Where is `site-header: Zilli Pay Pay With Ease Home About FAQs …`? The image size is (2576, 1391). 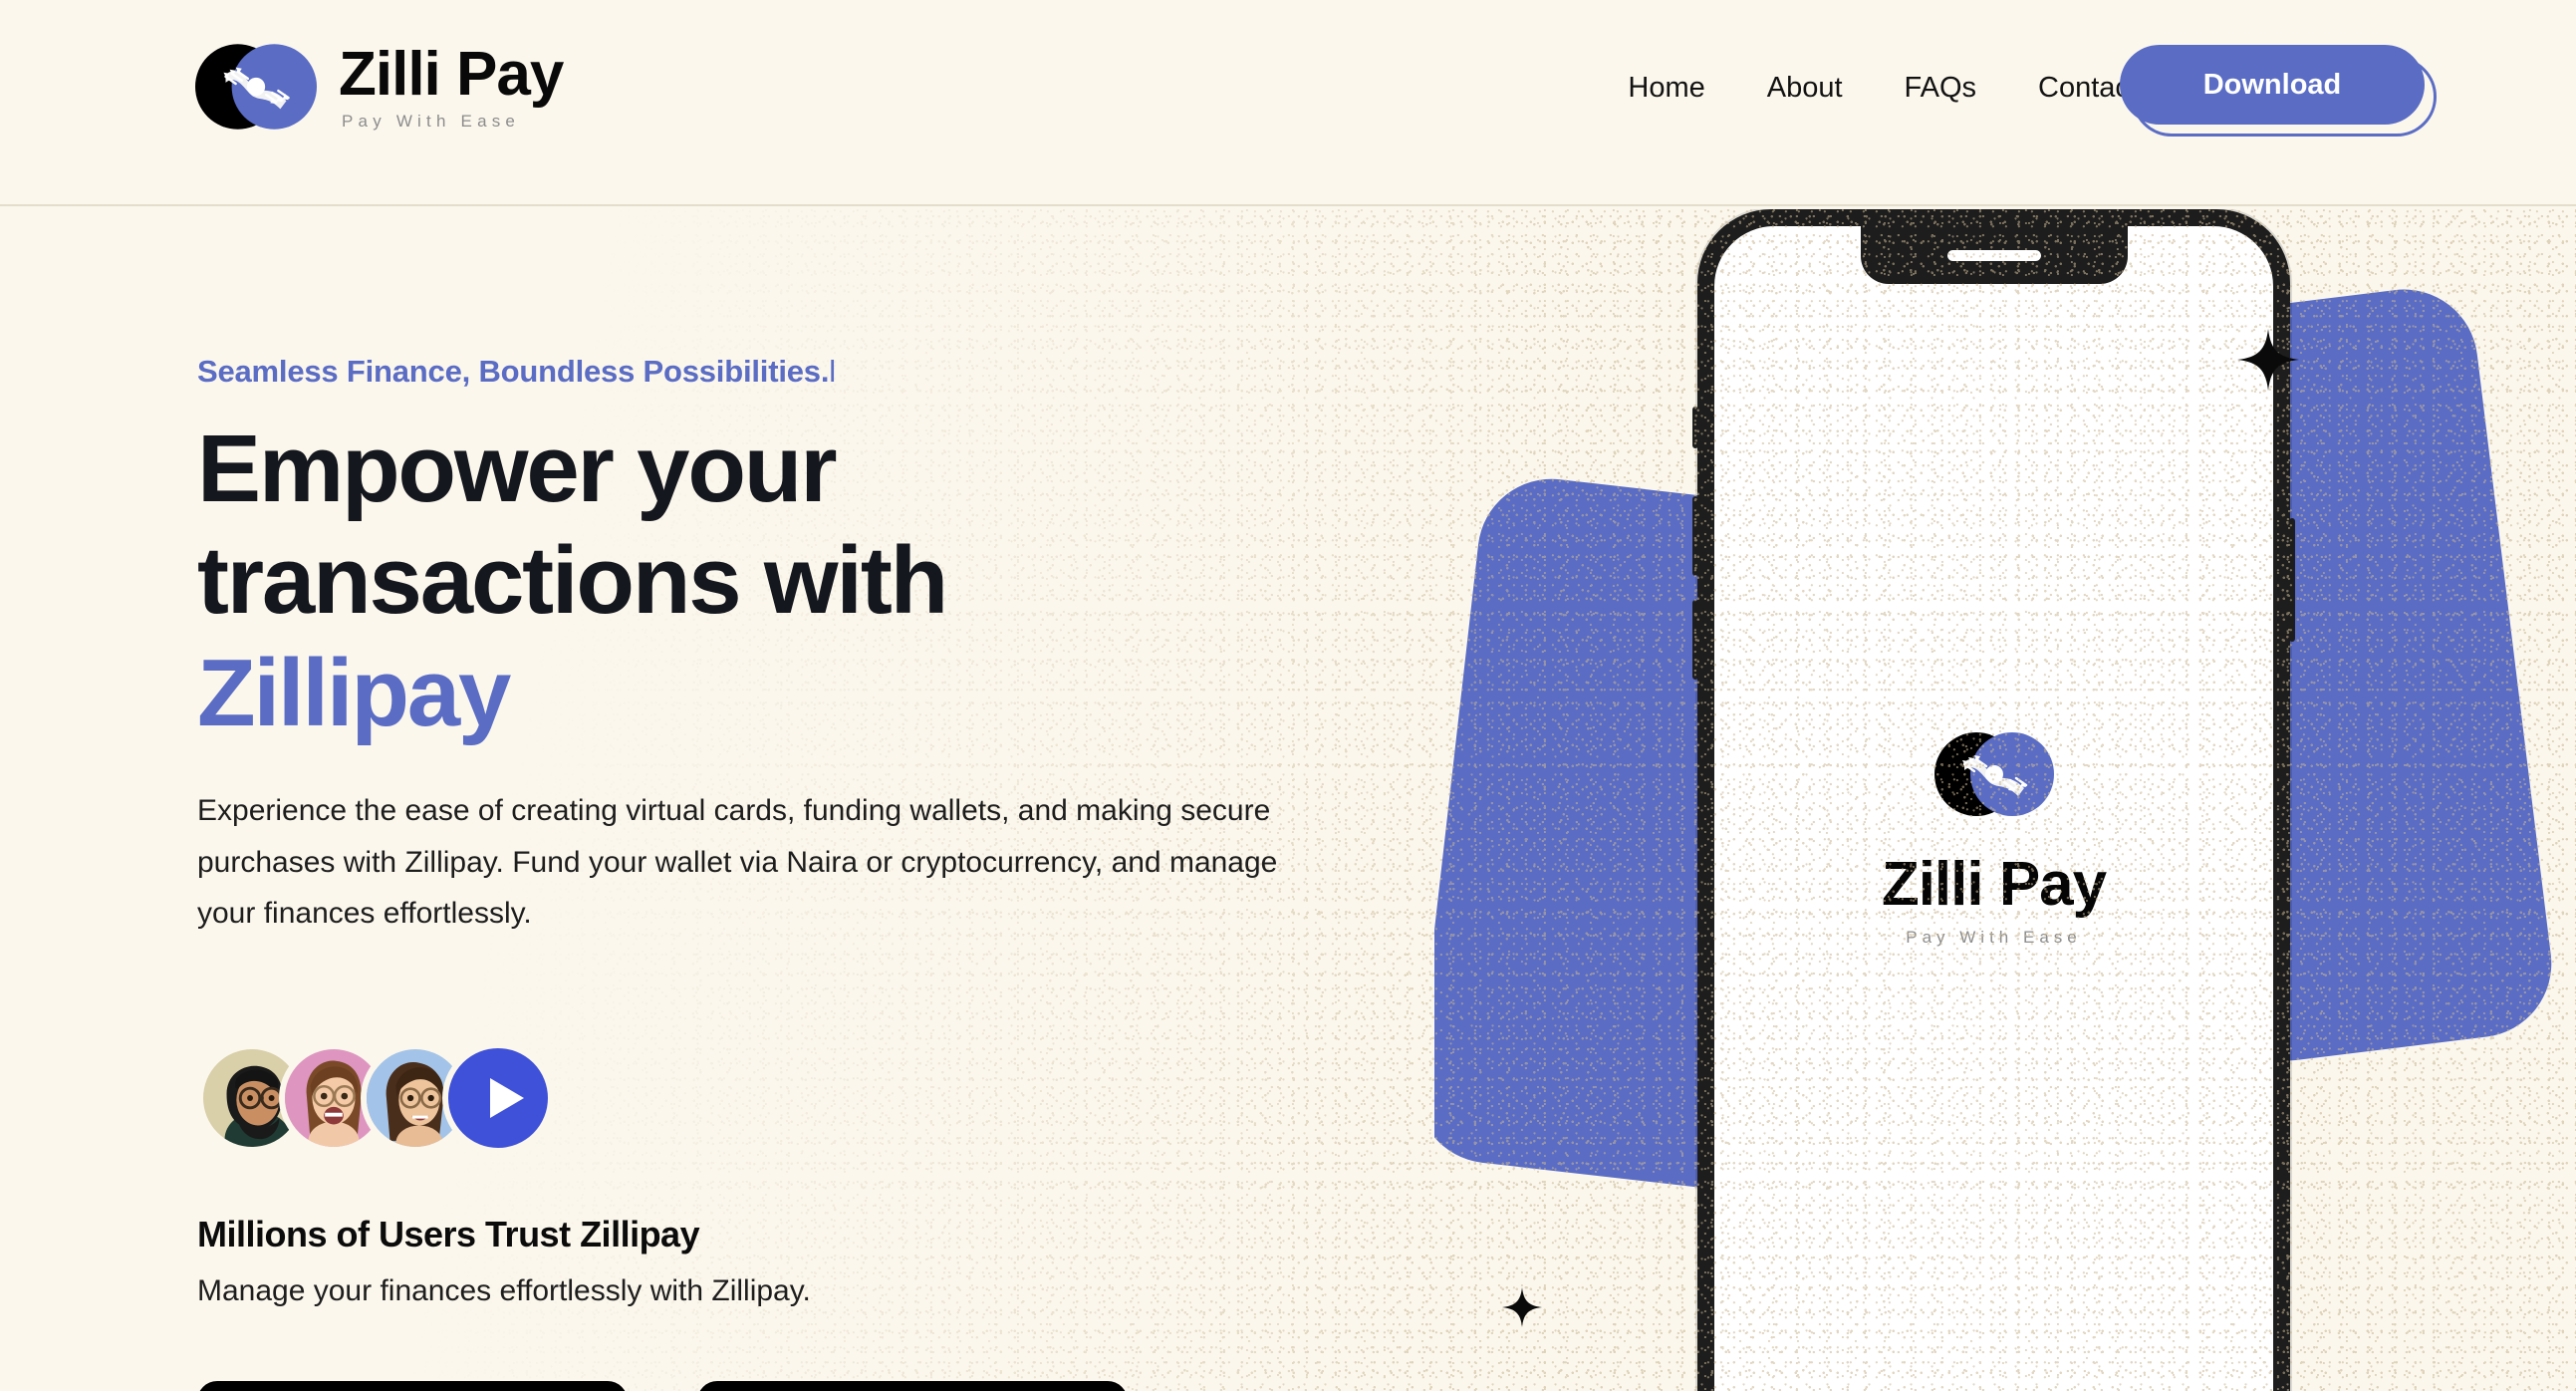
site-header: Zilli Pay Pay With Ease Home About FAQs … is located at coordinates (1288, 103).